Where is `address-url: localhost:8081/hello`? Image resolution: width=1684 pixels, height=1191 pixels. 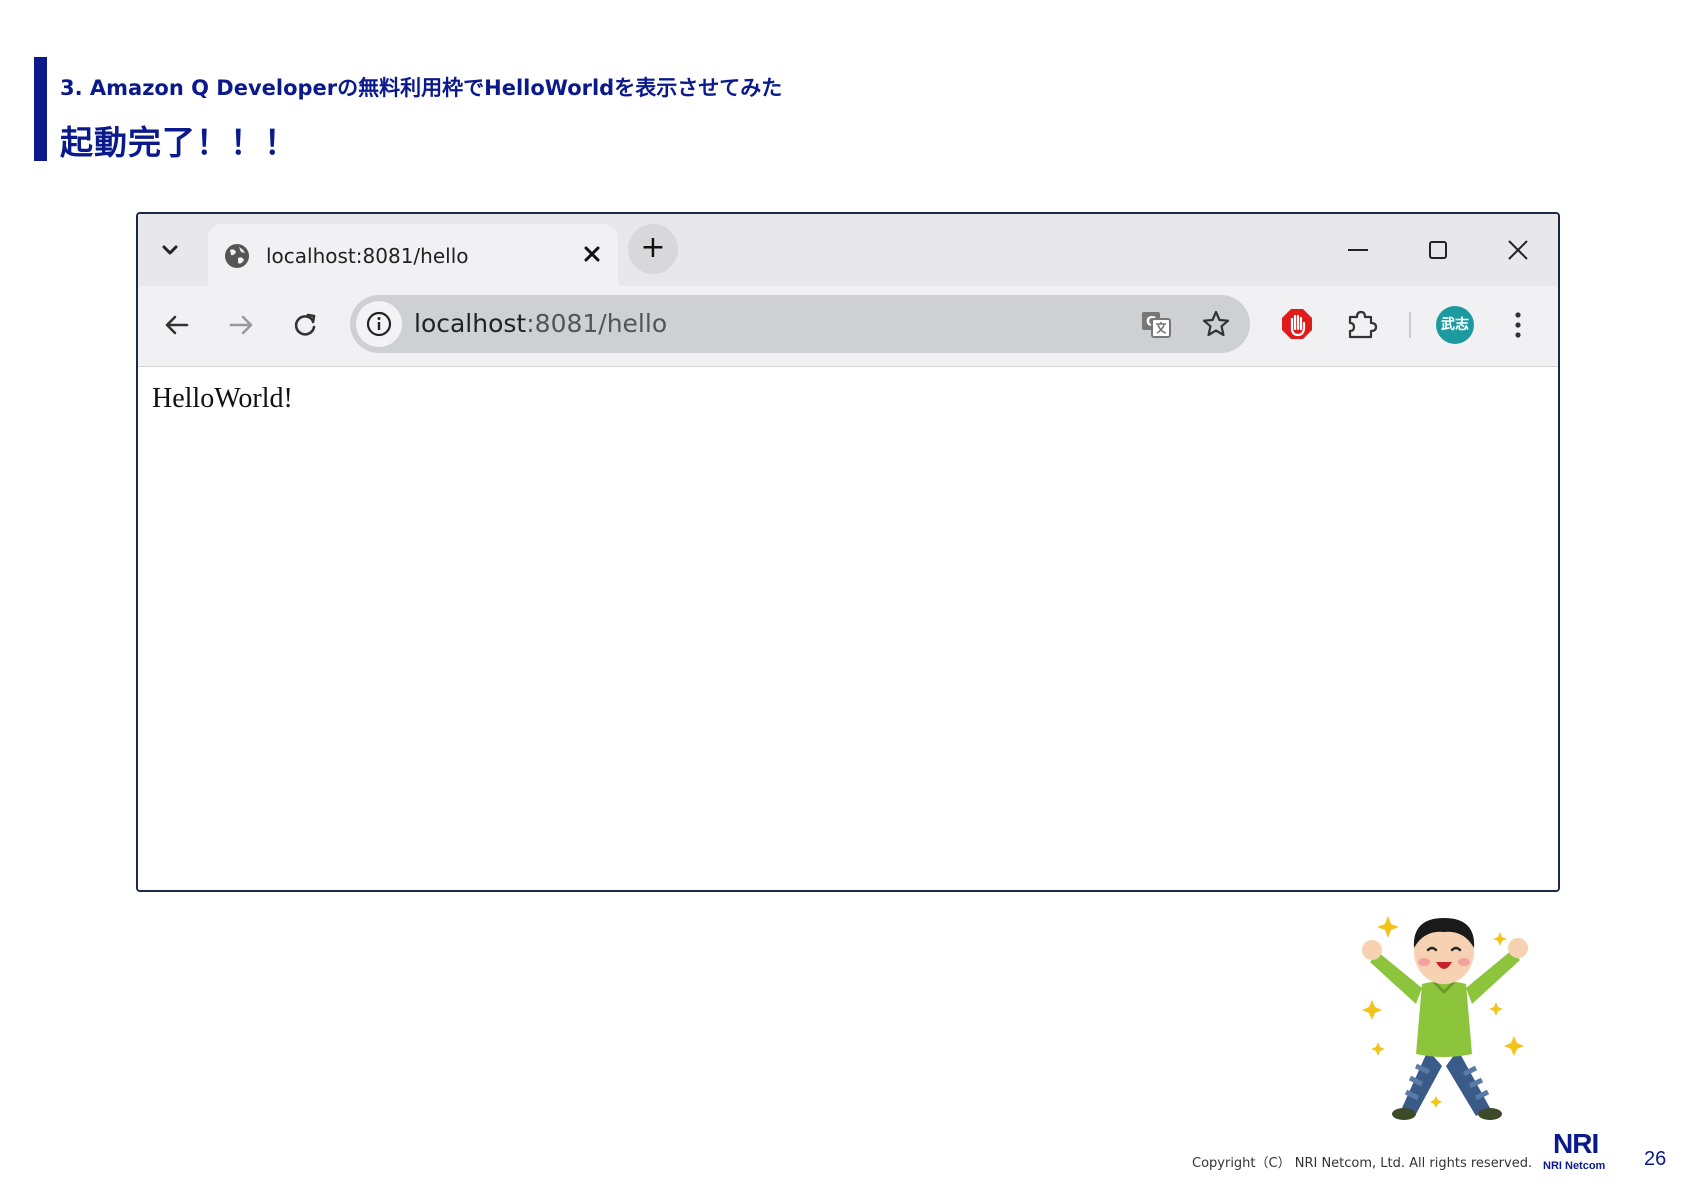
address-url: localhost:8081/hello is located at coordinates (540, 323).